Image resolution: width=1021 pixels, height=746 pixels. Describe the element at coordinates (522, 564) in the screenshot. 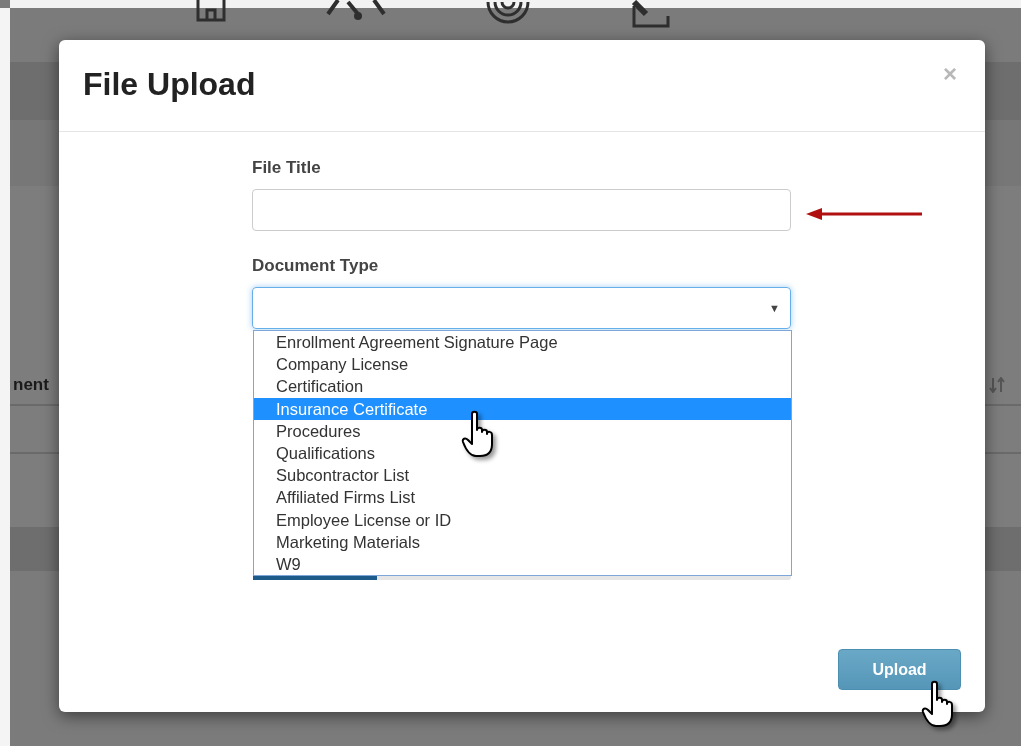

I see `dropdown-option: W9` at that location.